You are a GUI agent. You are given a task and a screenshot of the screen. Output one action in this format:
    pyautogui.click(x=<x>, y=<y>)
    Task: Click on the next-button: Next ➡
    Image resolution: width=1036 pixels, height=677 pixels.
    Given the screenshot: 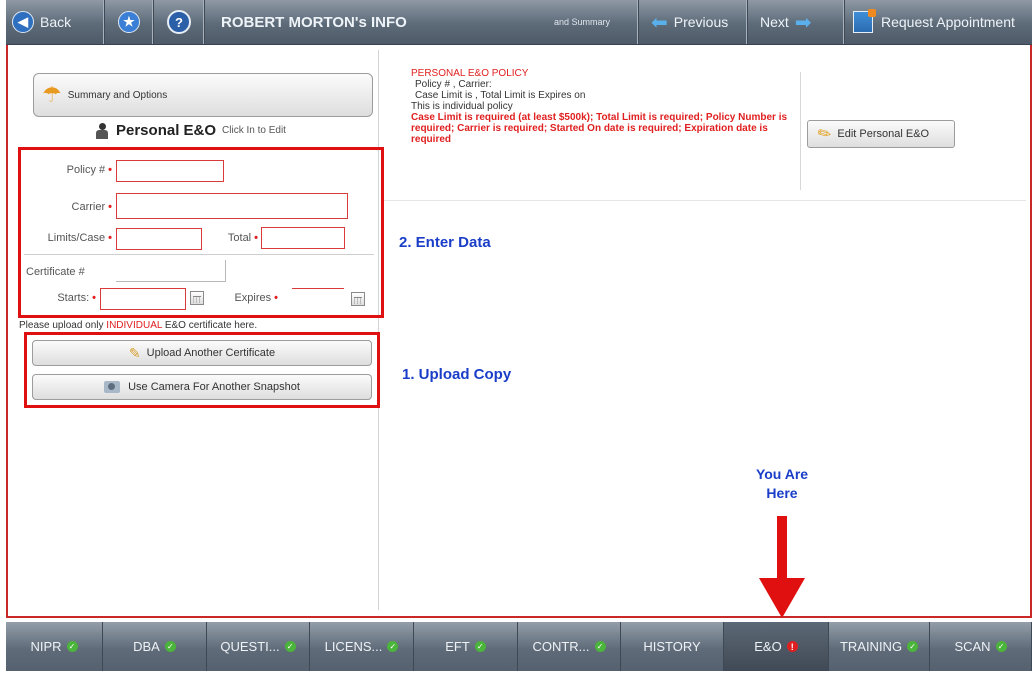 What is the action you would take?
    pyautogui.click(x=795, y=22)
    